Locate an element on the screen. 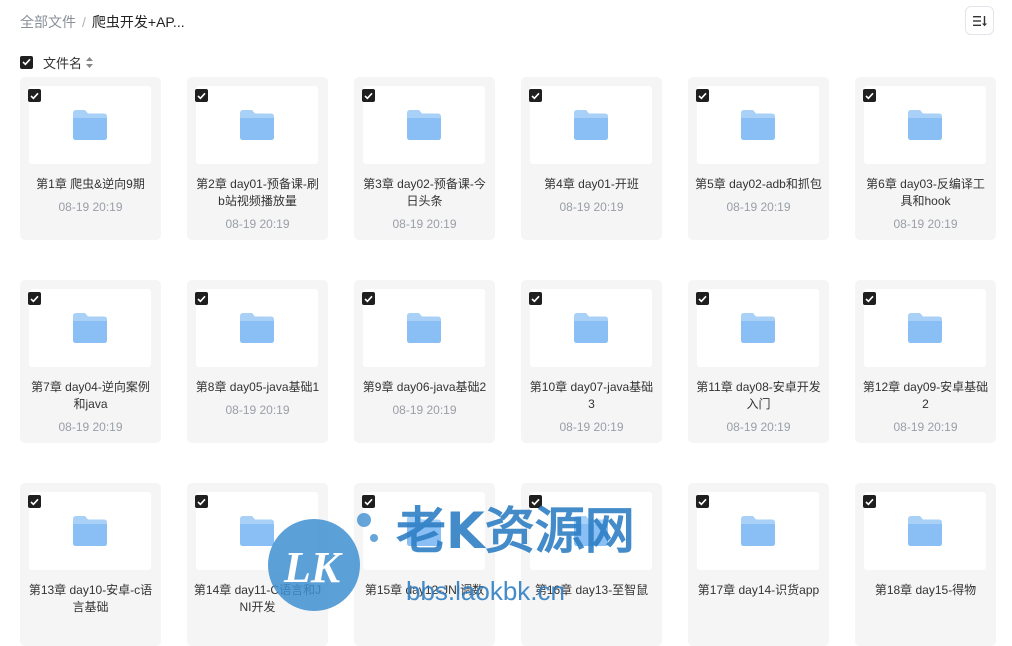  folder-card: 第1章 爬虫&逆向9期 08-19 20:19 is located at coordinates (90, 158).